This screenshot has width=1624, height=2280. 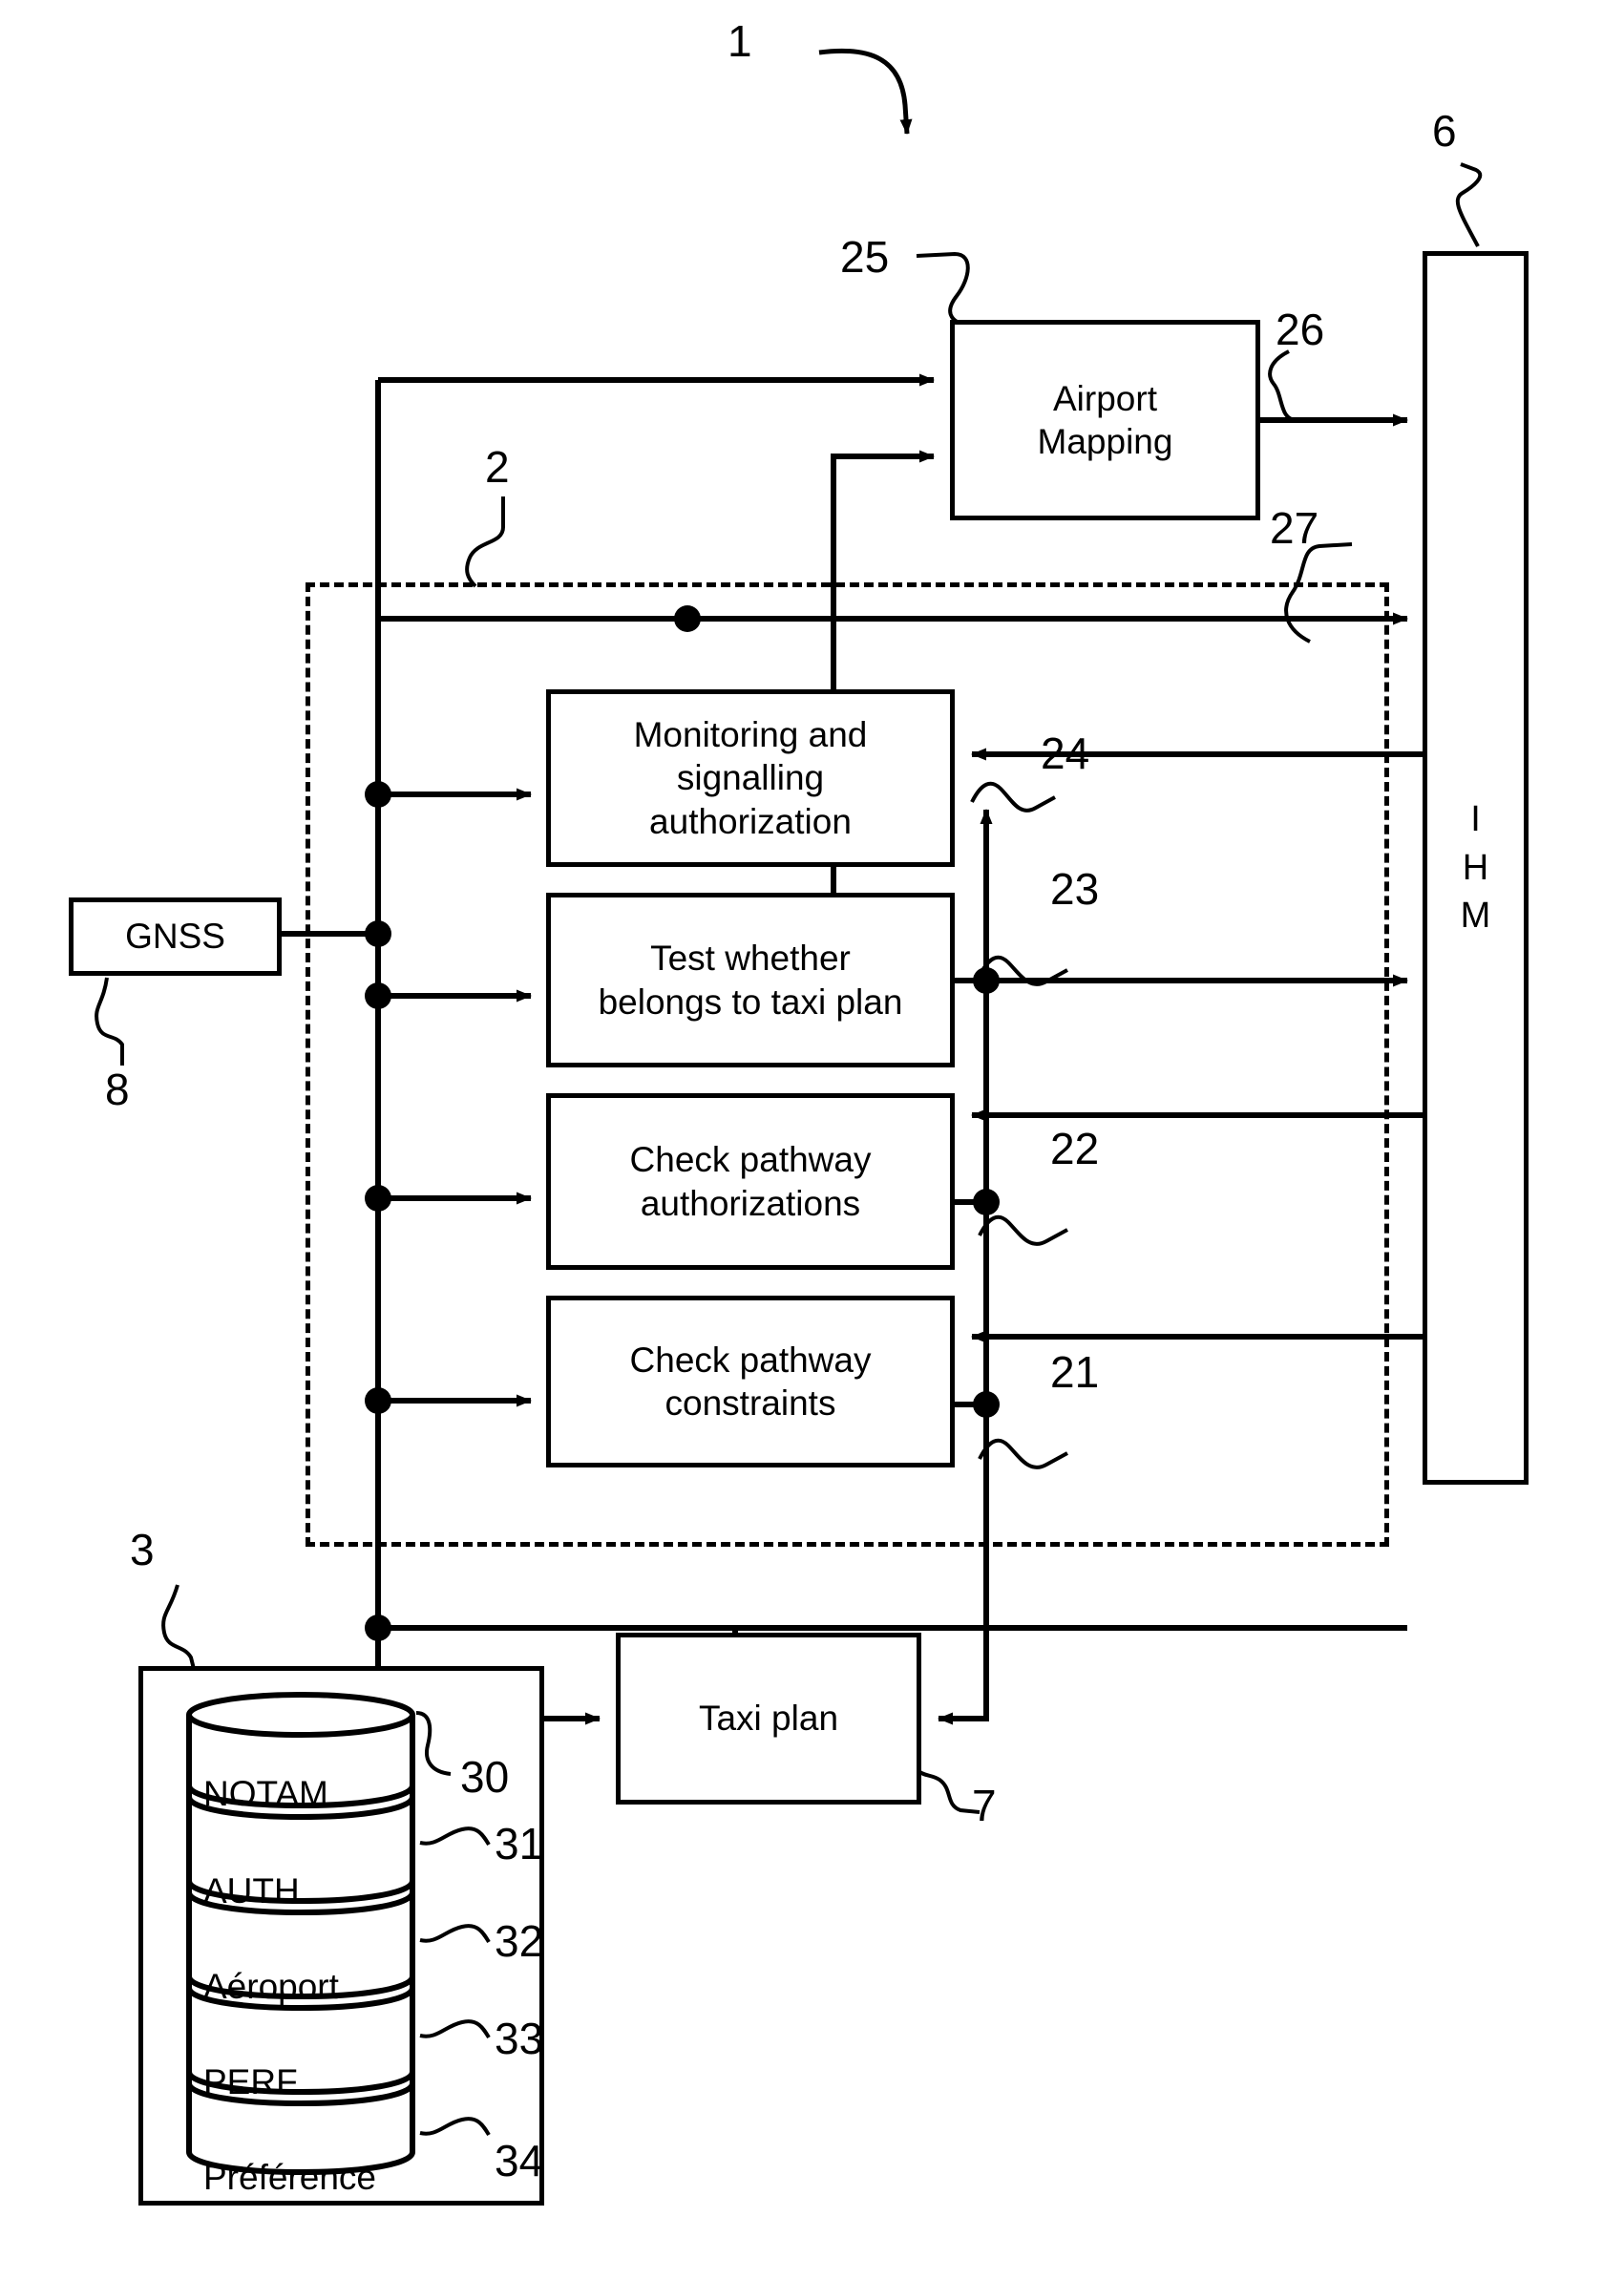 I want to click on ref-3-database-enclosure: 3, so click(x=142, y=1549).